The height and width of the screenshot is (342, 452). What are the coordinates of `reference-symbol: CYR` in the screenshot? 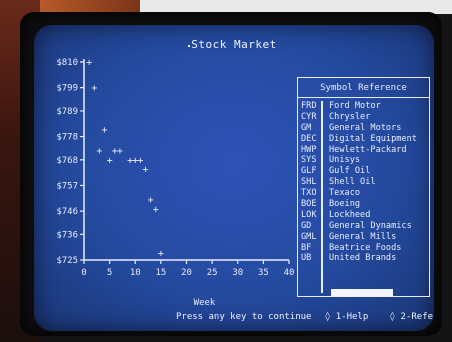 It's located at (309, 116).